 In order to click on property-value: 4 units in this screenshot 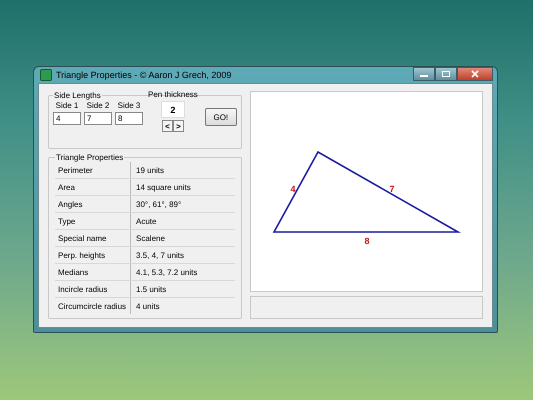, I will do `click(147, 306)`.